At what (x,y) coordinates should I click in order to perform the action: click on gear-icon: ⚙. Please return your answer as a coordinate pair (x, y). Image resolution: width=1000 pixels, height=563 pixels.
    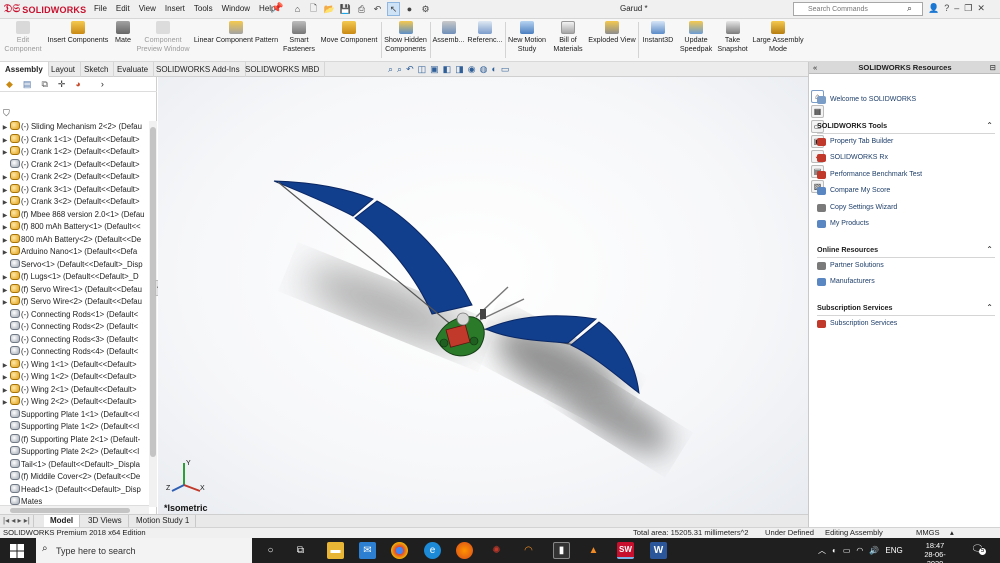
    Looking at the image, I should click on (425, 9).